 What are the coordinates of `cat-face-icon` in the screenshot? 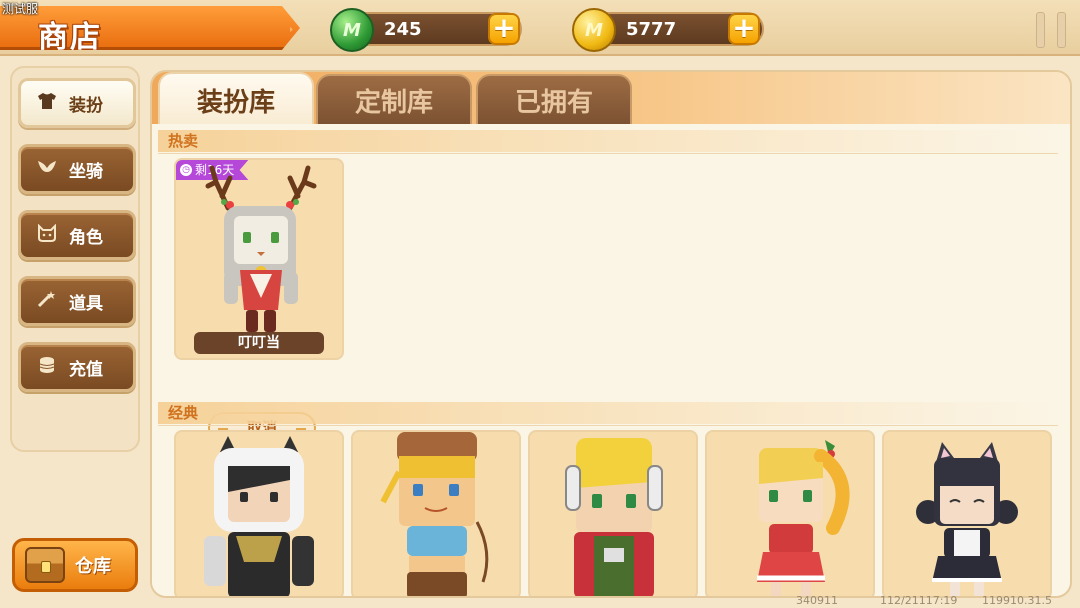 It's located at (47, 234).